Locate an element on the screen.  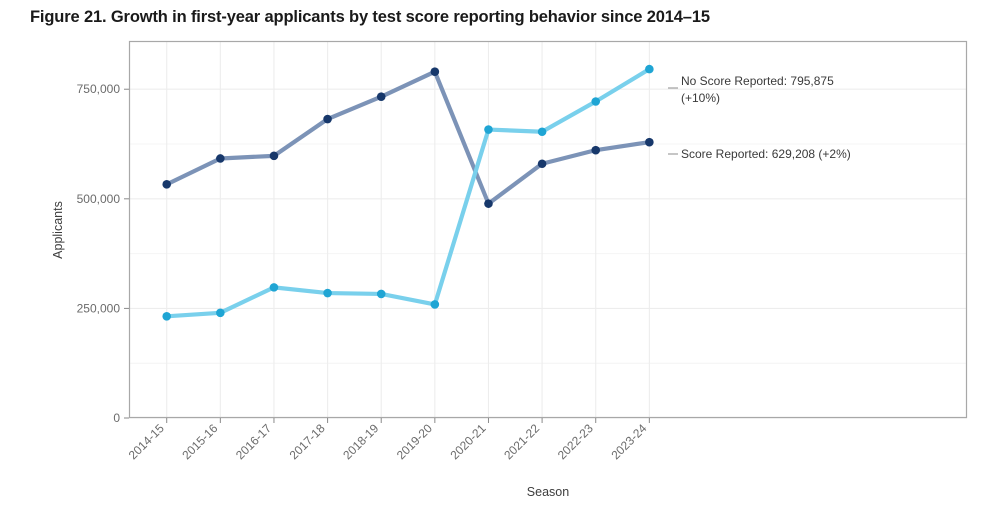
x-axis-title: Season is located at coordinates (548, 492).